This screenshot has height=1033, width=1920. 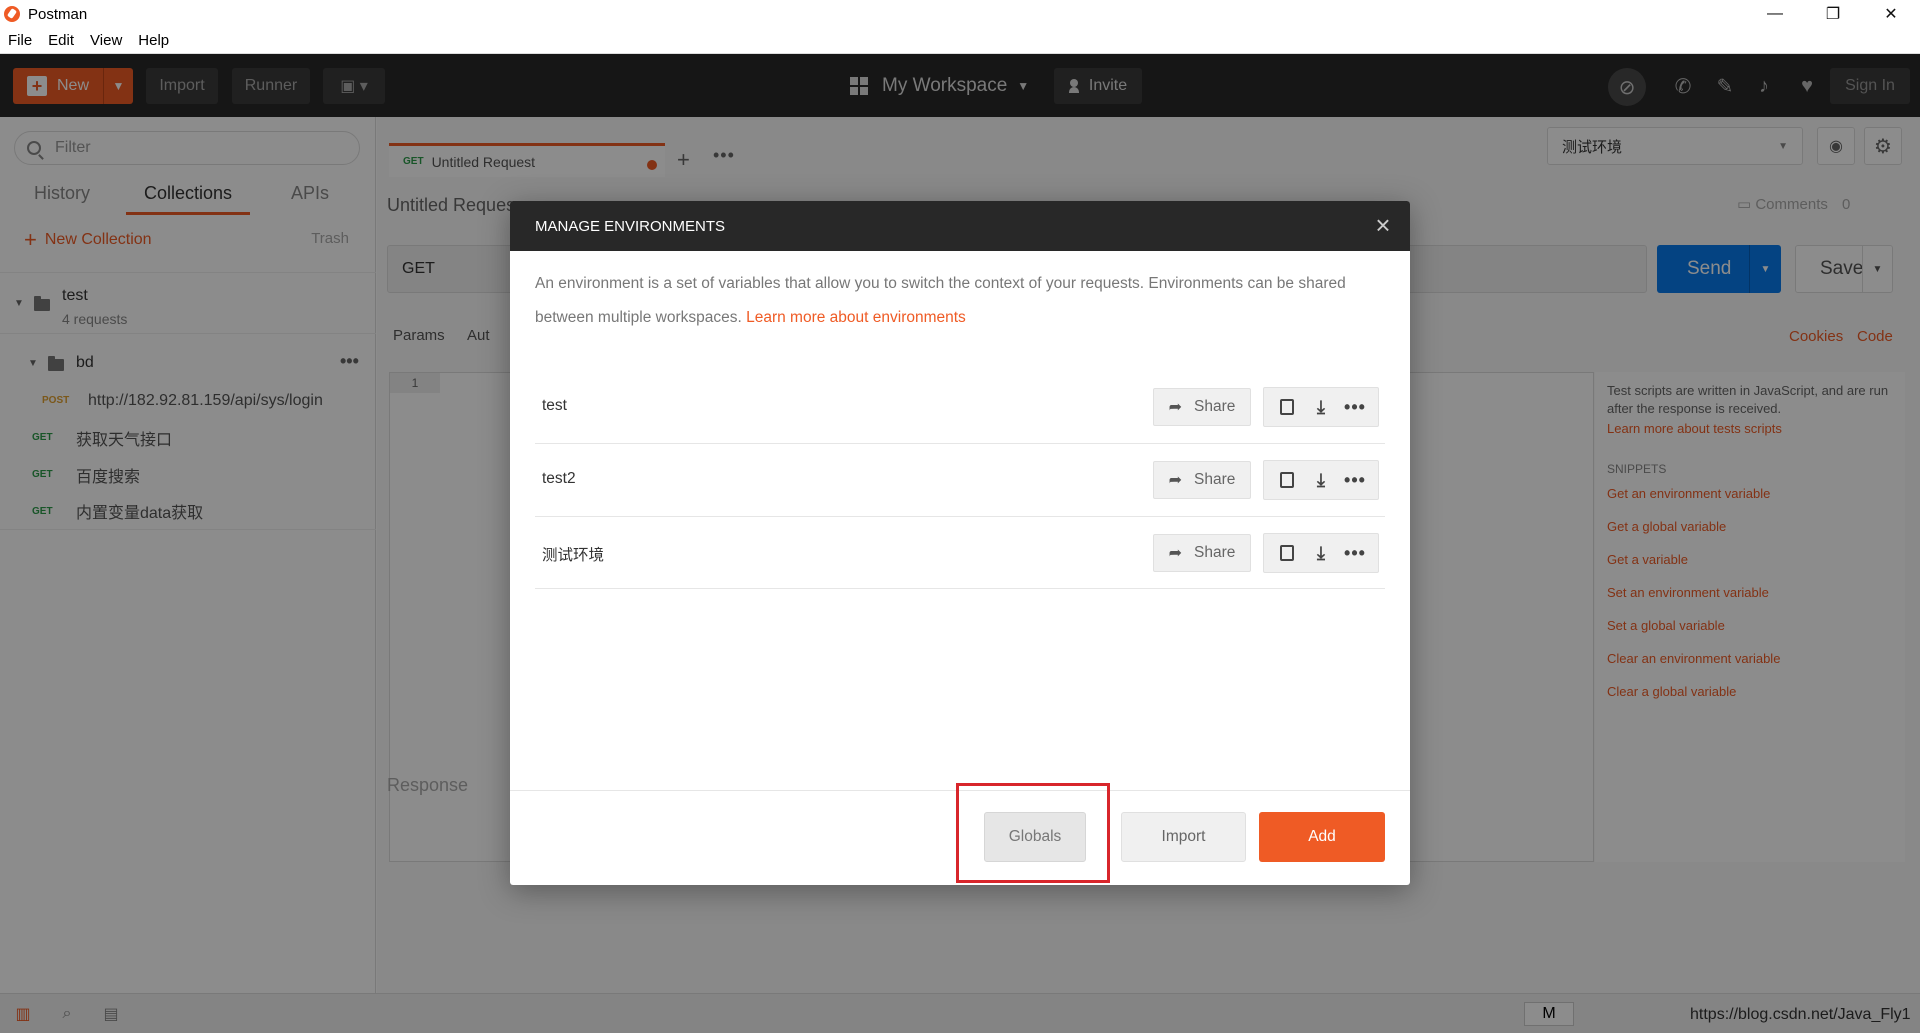 What do you see at coordinates (1383, 225) in the screenshot?
I see `close-icon: ×` at bounding box center [1383, 225].